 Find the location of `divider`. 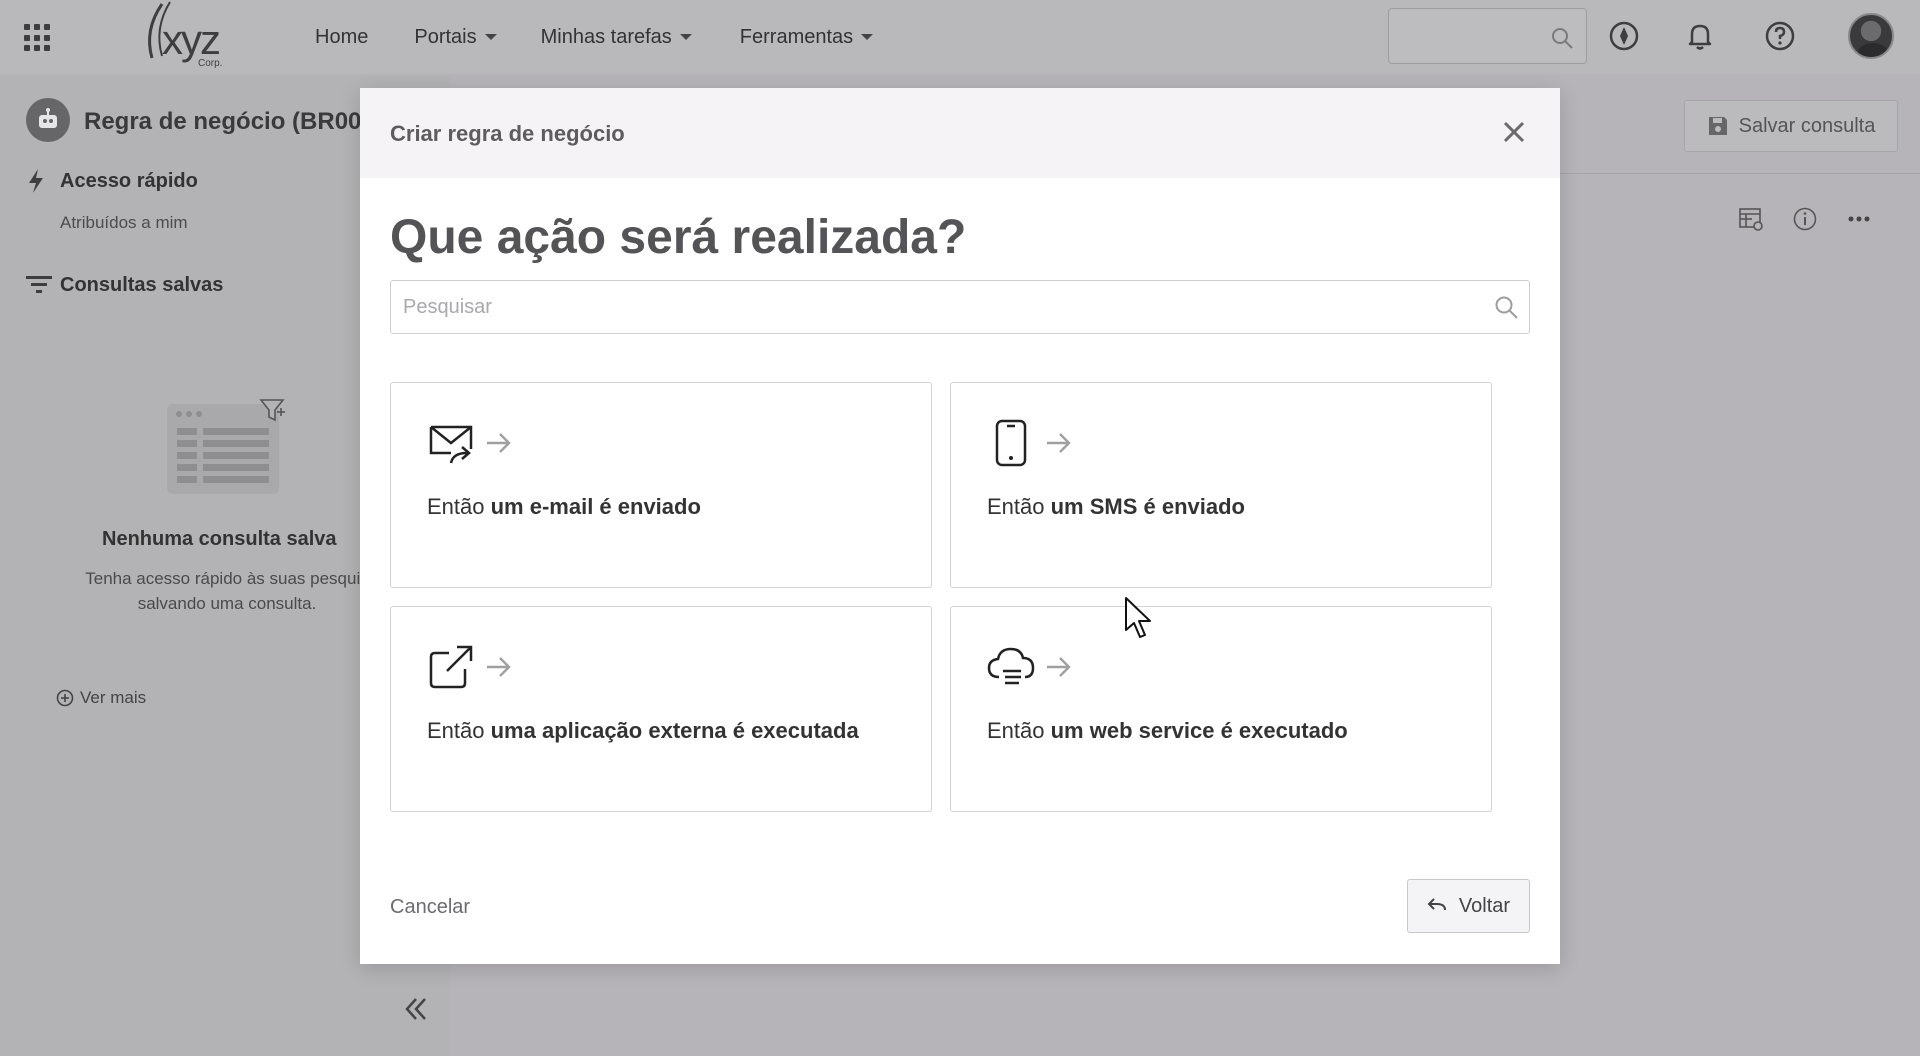

divider is located at coordinates (1740, 173).